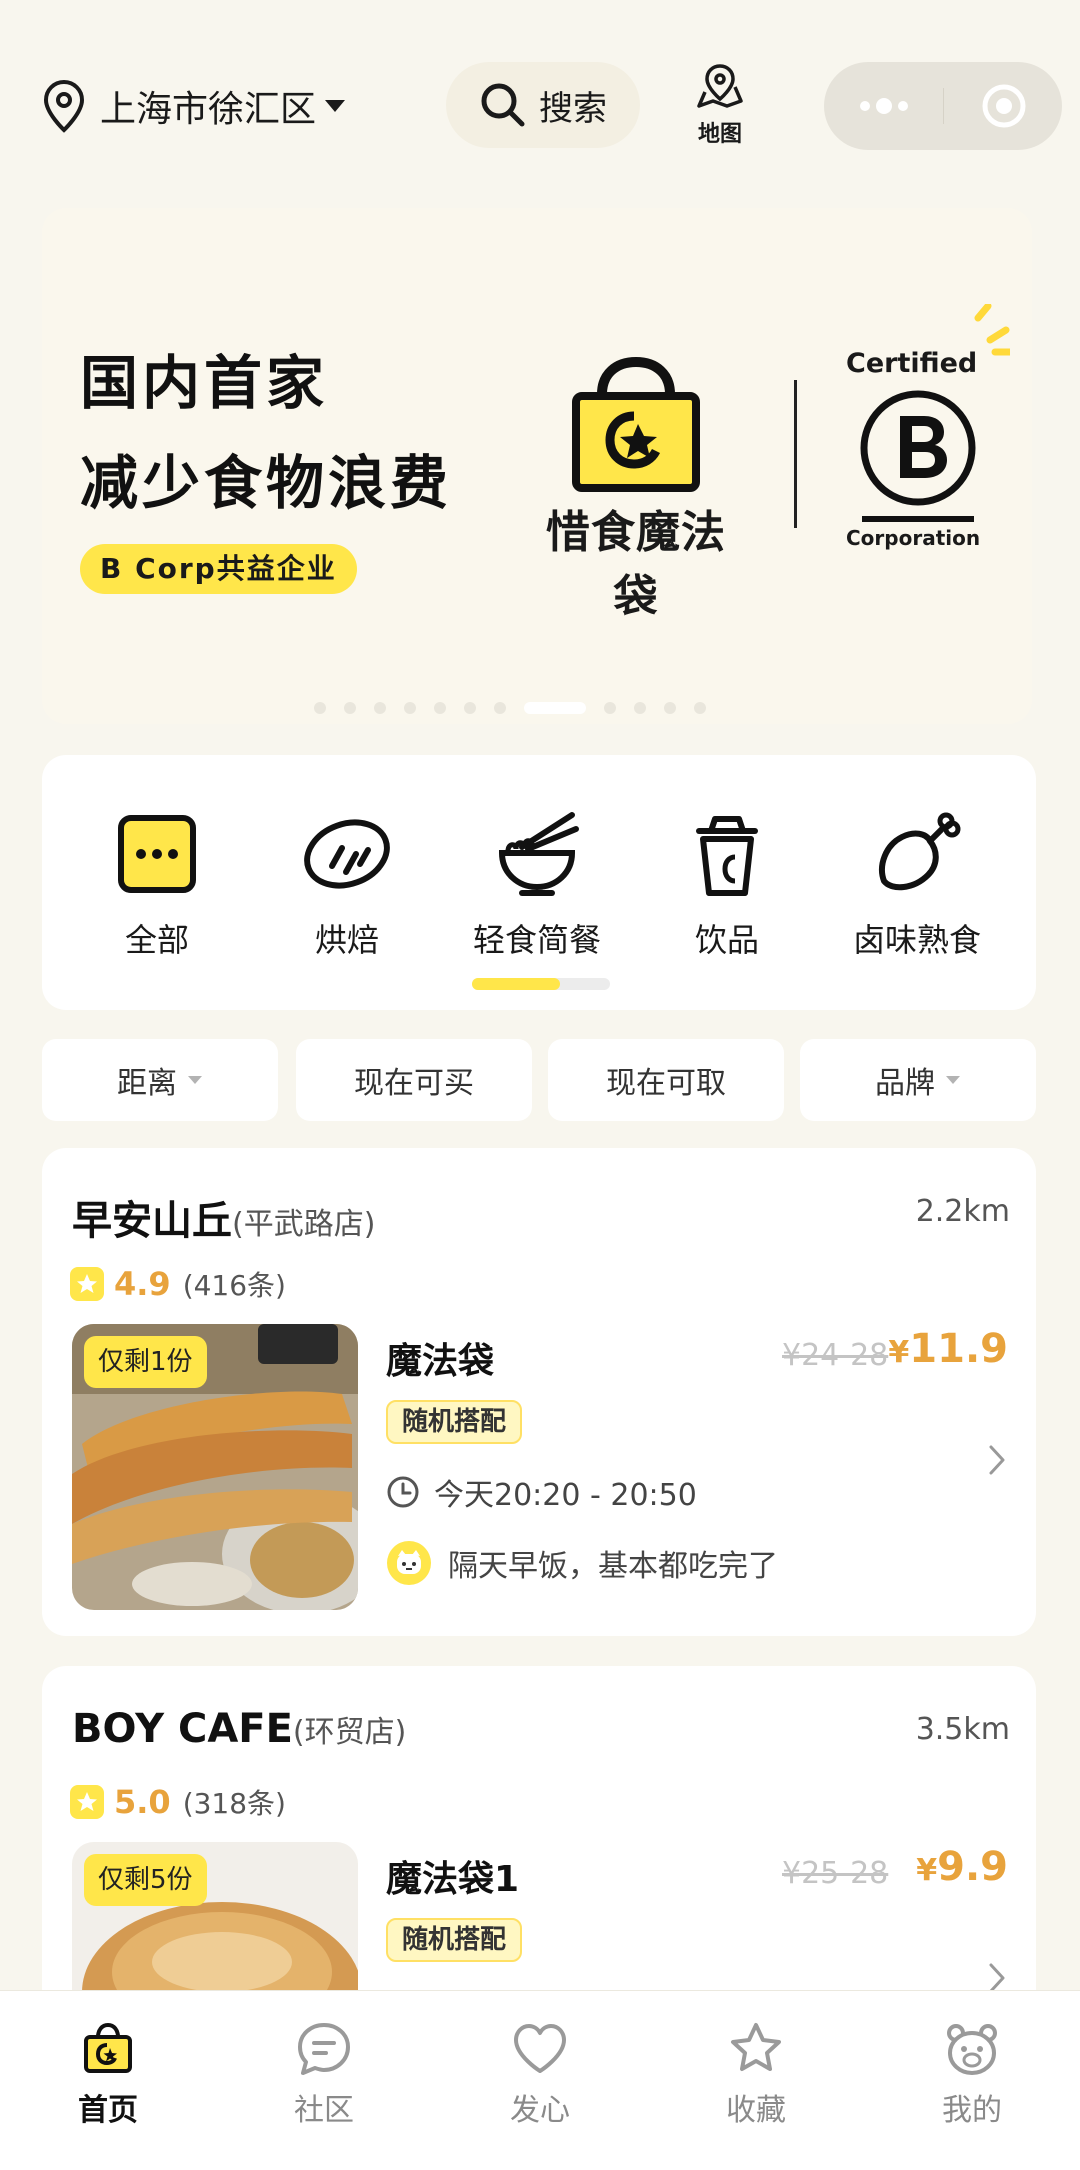  What do you see at coordinates (223, 1217) in the screenshot?
I see `store-name-line: 早安山丘(平武路店)` at bounding box center [223, 1217].